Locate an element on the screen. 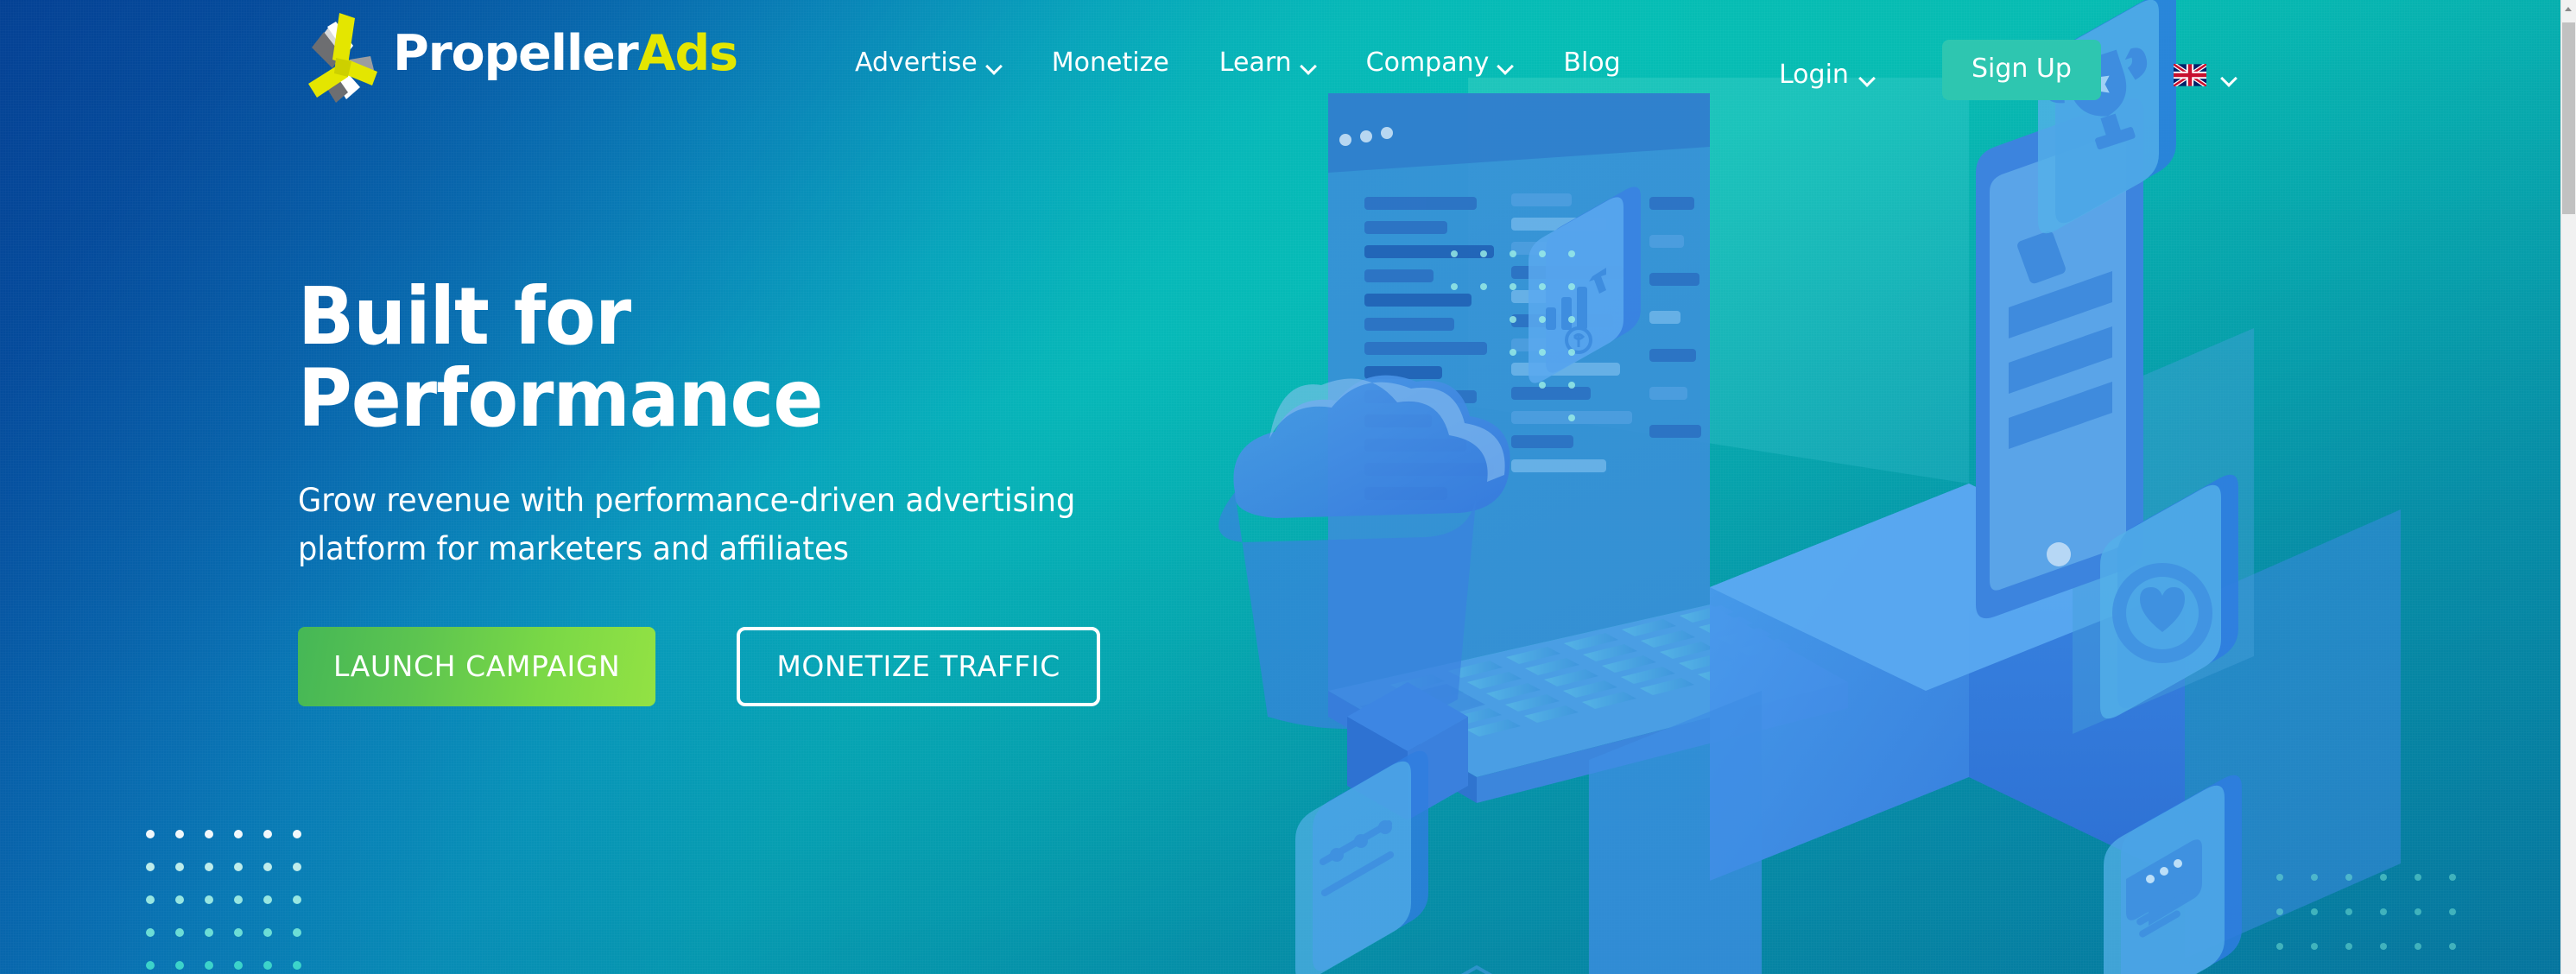 Image resolution: width=2576 pixels, height=974 pixels. nav-item-label: Advertise is located at coordinates (916, 63).